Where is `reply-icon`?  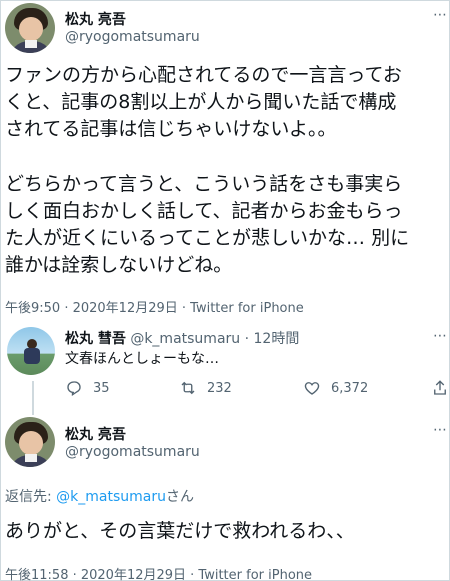
reply-icon is located at coordinates (74, 389).